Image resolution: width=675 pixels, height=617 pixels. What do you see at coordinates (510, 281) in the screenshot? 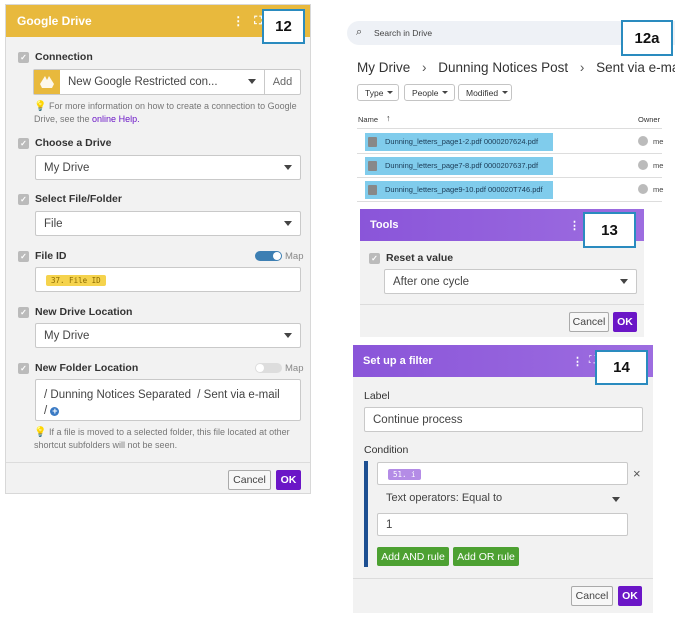
I see `reset-value-select: After one cycle` at bounding box center [510, 281].